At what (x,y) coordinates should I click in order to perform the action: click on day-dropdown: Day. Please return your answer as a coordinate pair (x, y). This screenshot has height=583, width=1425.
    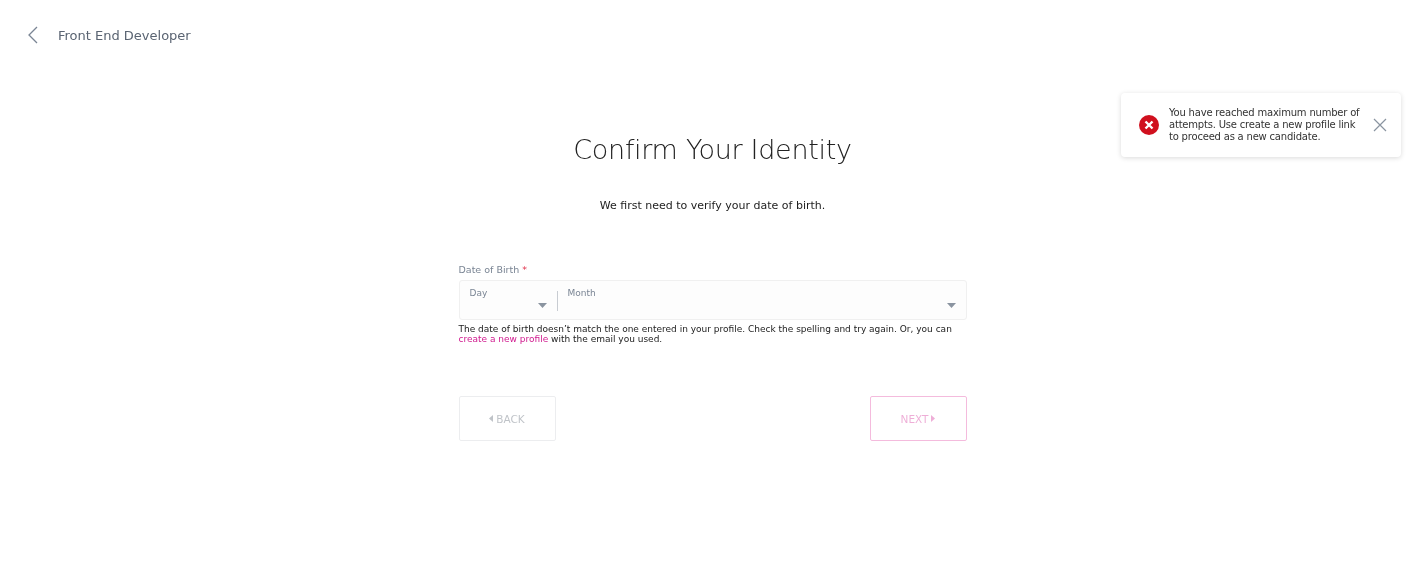
    Looking at the image, I should click on (508, 300).